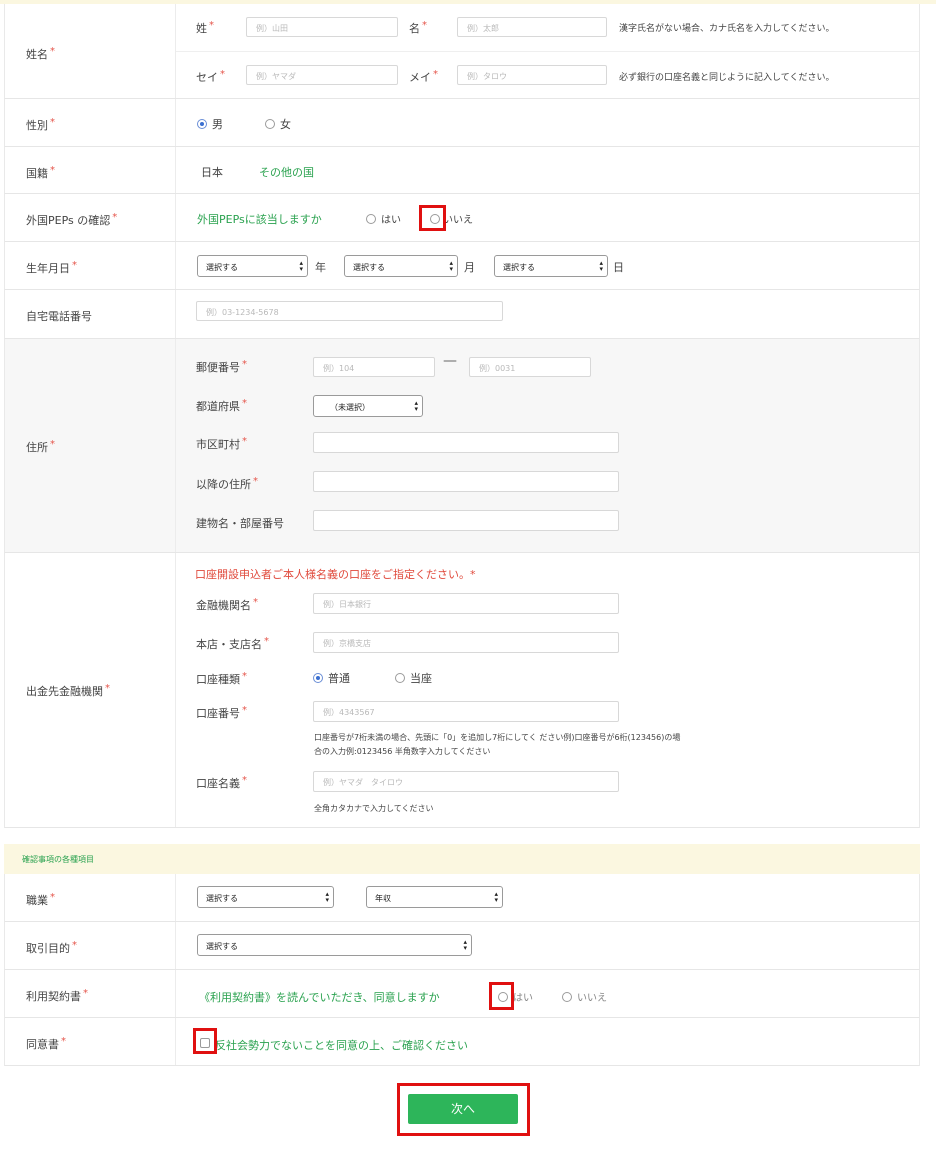  What do you see at coordinates (466, 711) in the screenshot?
I see `num-input: 例）4343567` at bounding box center [466, 711].